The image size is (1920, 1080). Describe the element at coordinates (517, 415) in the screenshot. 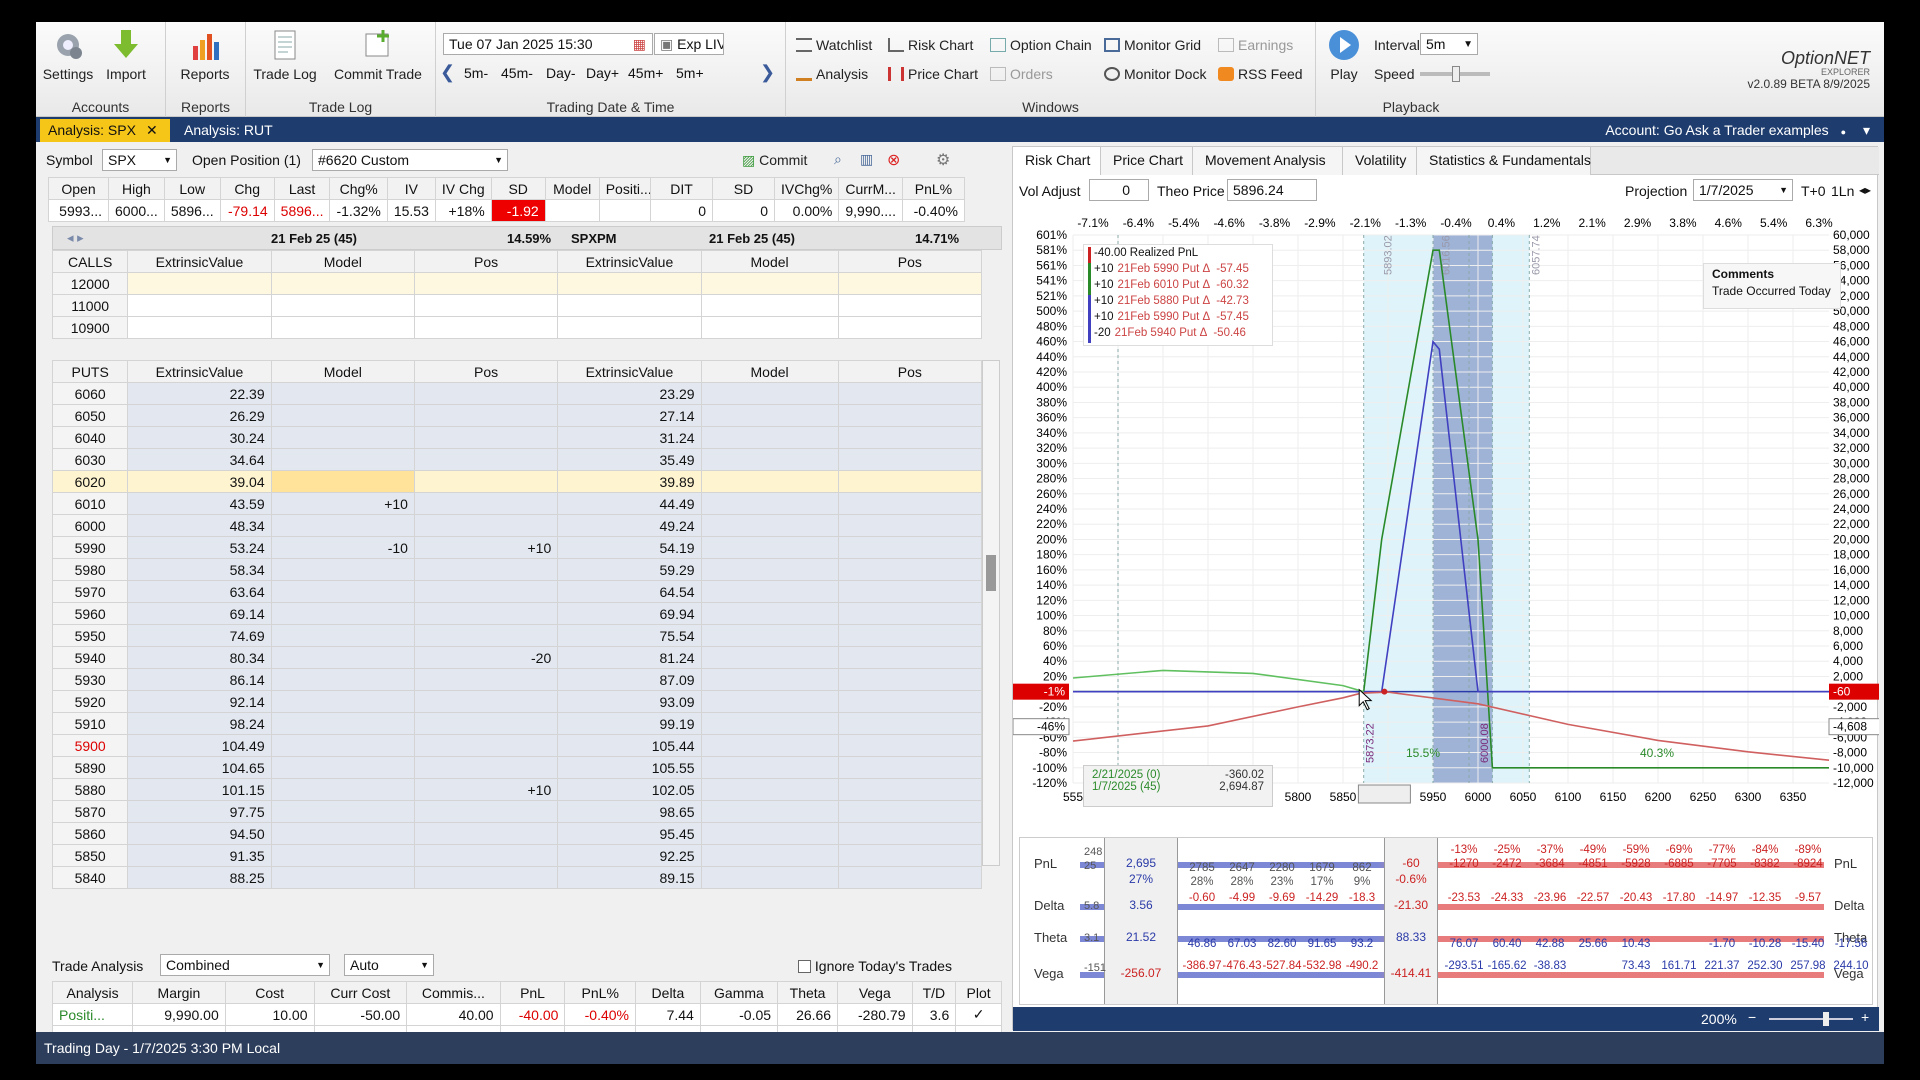

I see `put-row: 6050 26.29 27.14` at that location.